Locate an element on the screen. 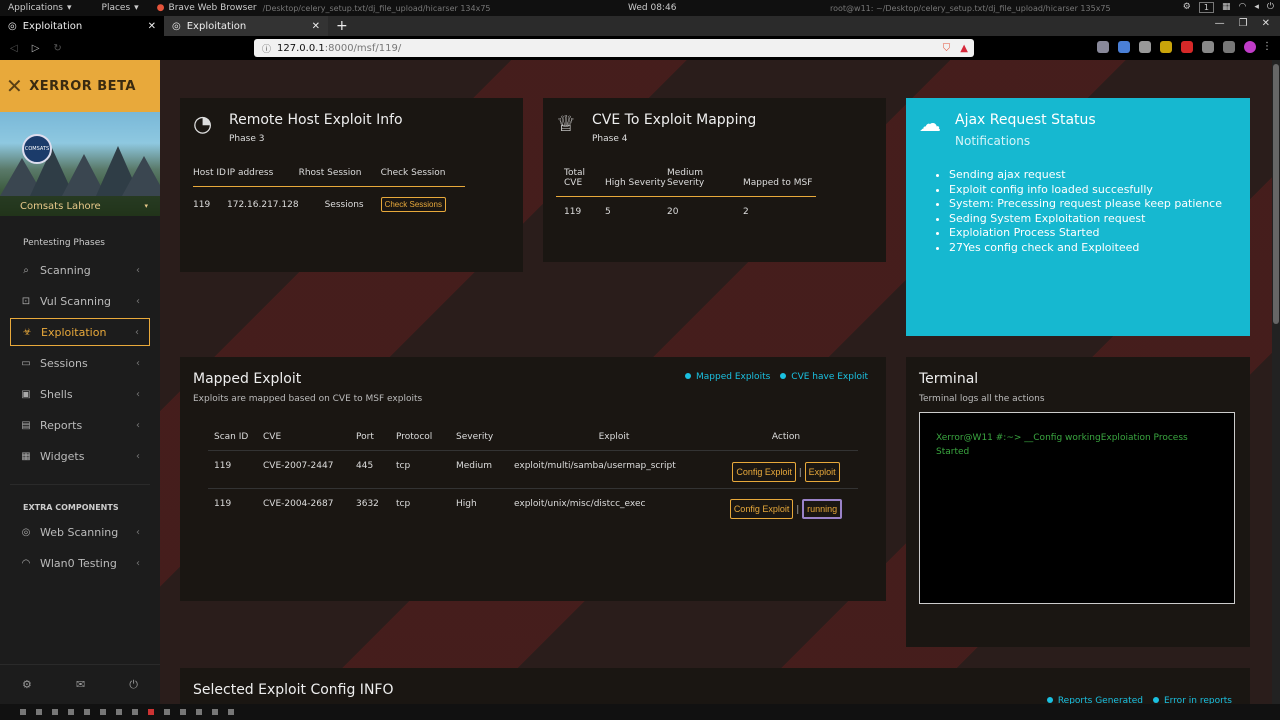  legend-item: Reports Generated is located at coordinates (1094, 700).